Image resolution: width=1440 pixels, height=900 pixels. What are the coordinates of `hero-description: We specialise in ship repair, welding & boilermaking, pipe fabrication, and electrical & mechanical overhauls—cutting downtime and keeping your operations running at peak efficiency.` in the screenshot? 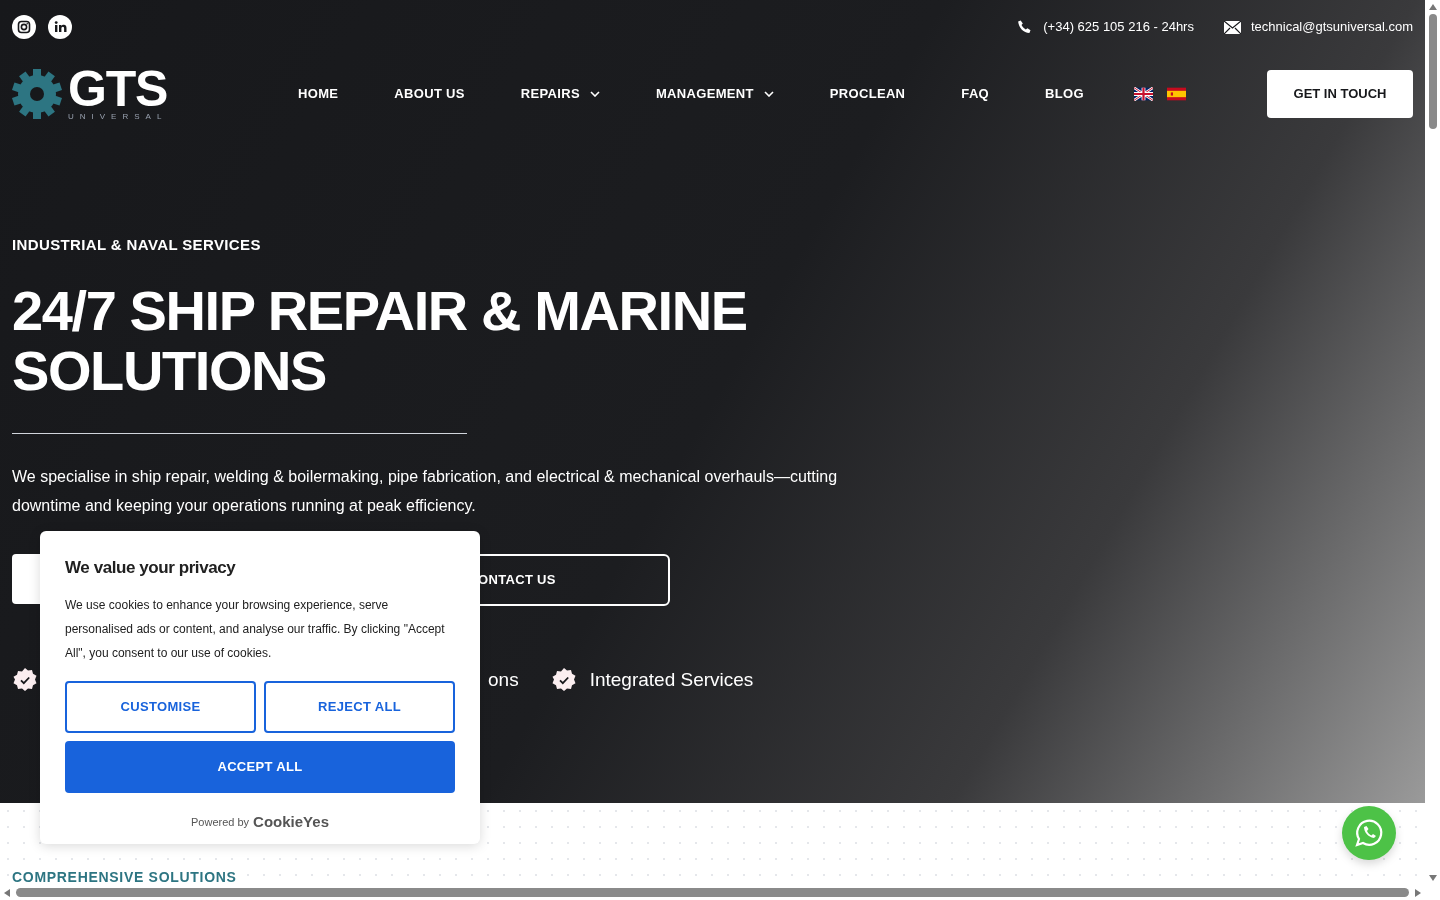 It's located at (425, 491).